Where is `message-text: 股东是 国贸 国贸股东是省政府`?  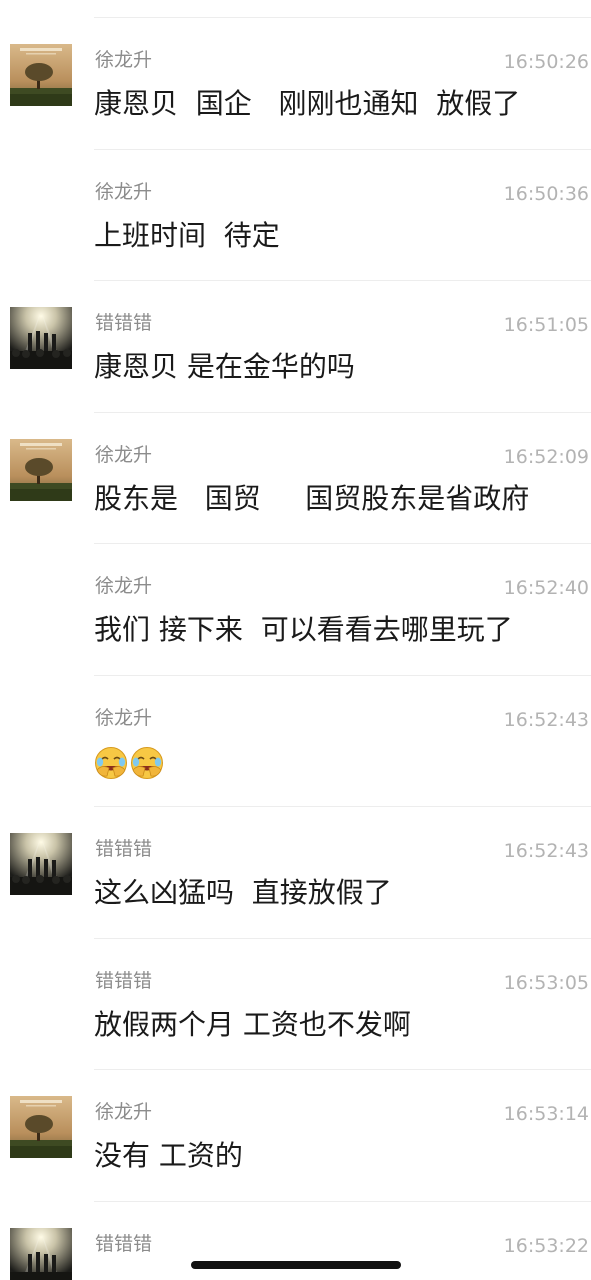 message-text: 股东是 国贸 国贸股东是省政府 is located at coordinates (312, 498).